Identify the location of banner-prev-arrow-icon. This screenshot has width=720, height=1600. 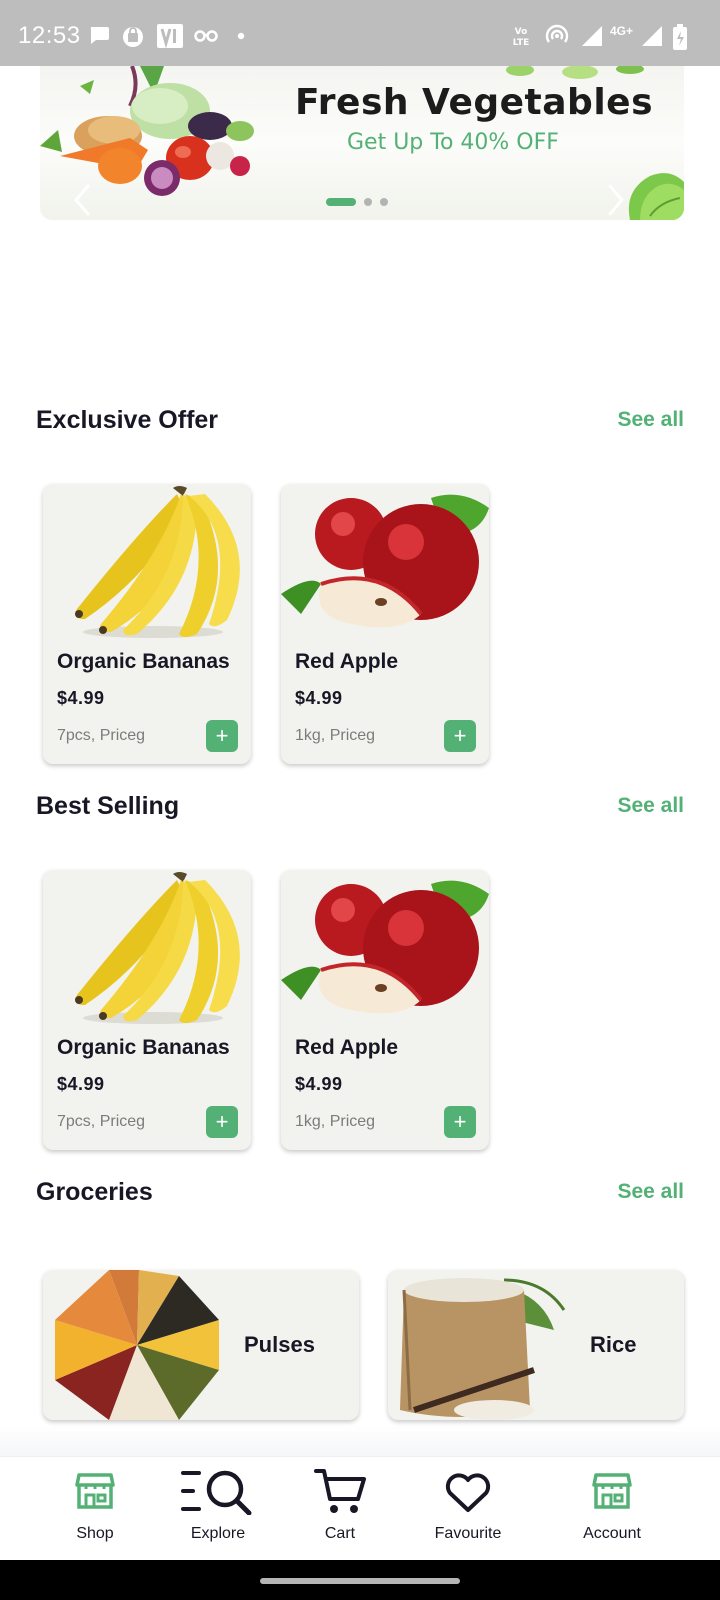
(83, 200).